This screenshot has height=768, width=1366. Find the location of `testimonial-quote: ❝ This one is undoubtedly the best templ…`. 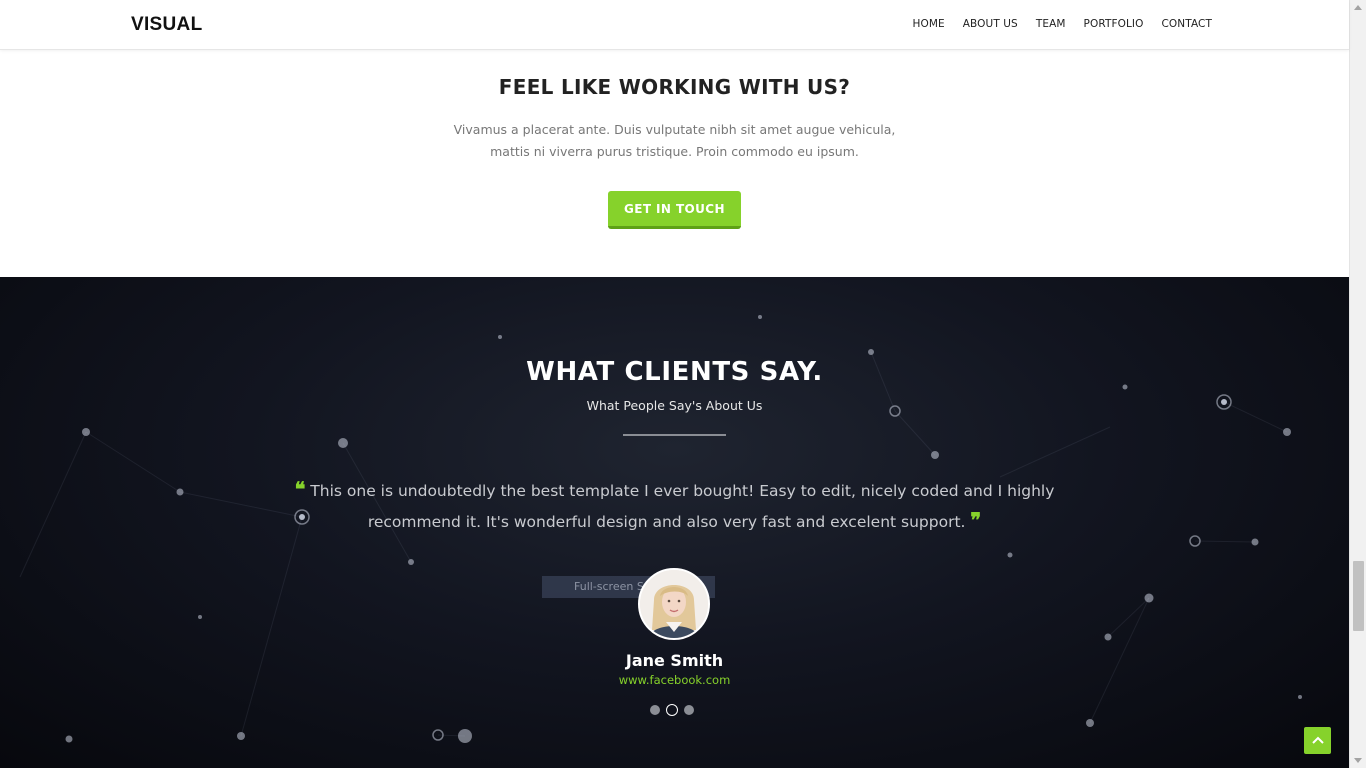

testimonial-quote: ❝ This one is undoubtedly the best templ… is located at coordinates (674, 506).